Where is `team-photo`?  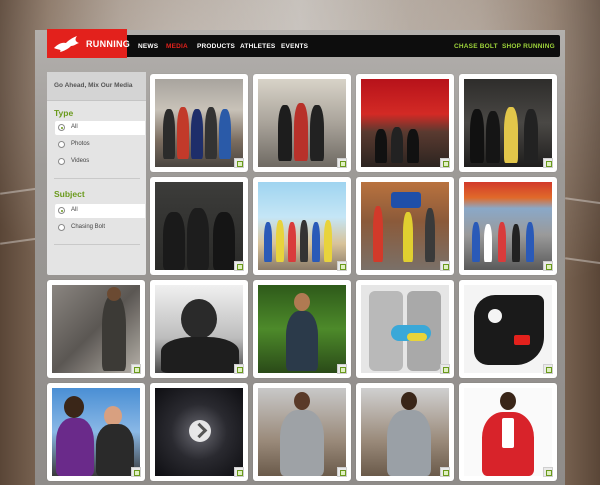 team-photo is located at coordinates (199, 123).